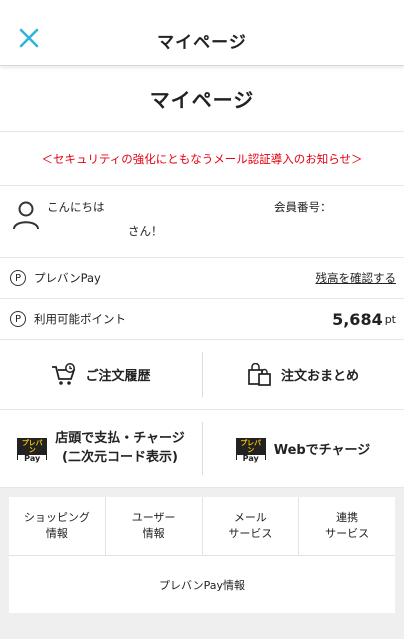 This screenshot has width=404, height=640. Describe the element at coordinates (101, 448) in the screenshot. I see `store-payment-button: プレバン Pay 店頭で支払・チャージ (二次元コード表示)` at that location.